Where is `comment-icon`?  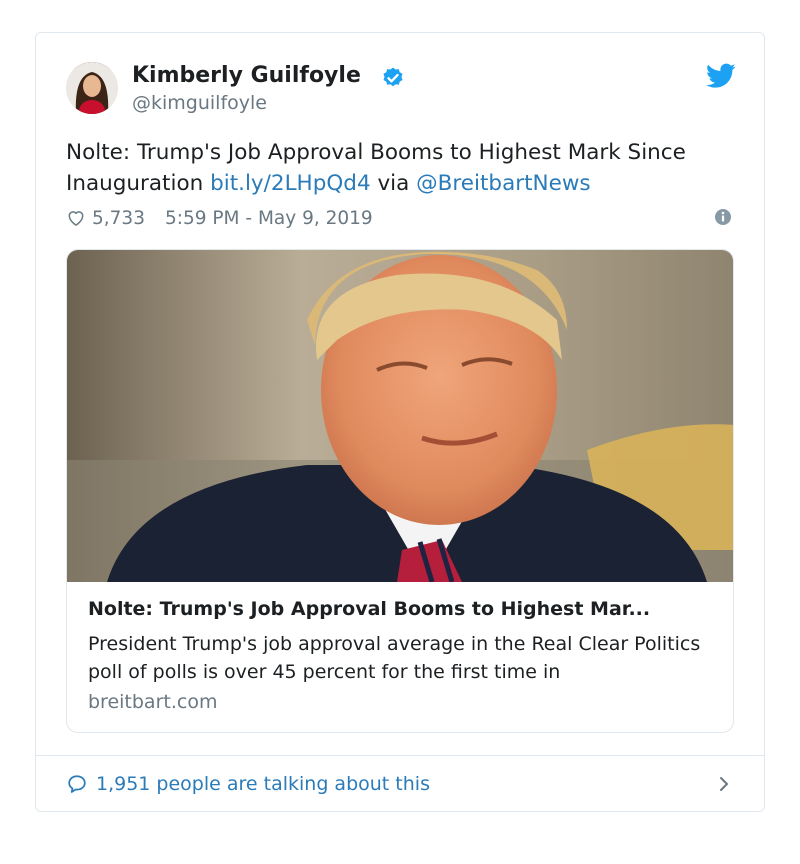
comment-icon is located at coordinates (77, 784).